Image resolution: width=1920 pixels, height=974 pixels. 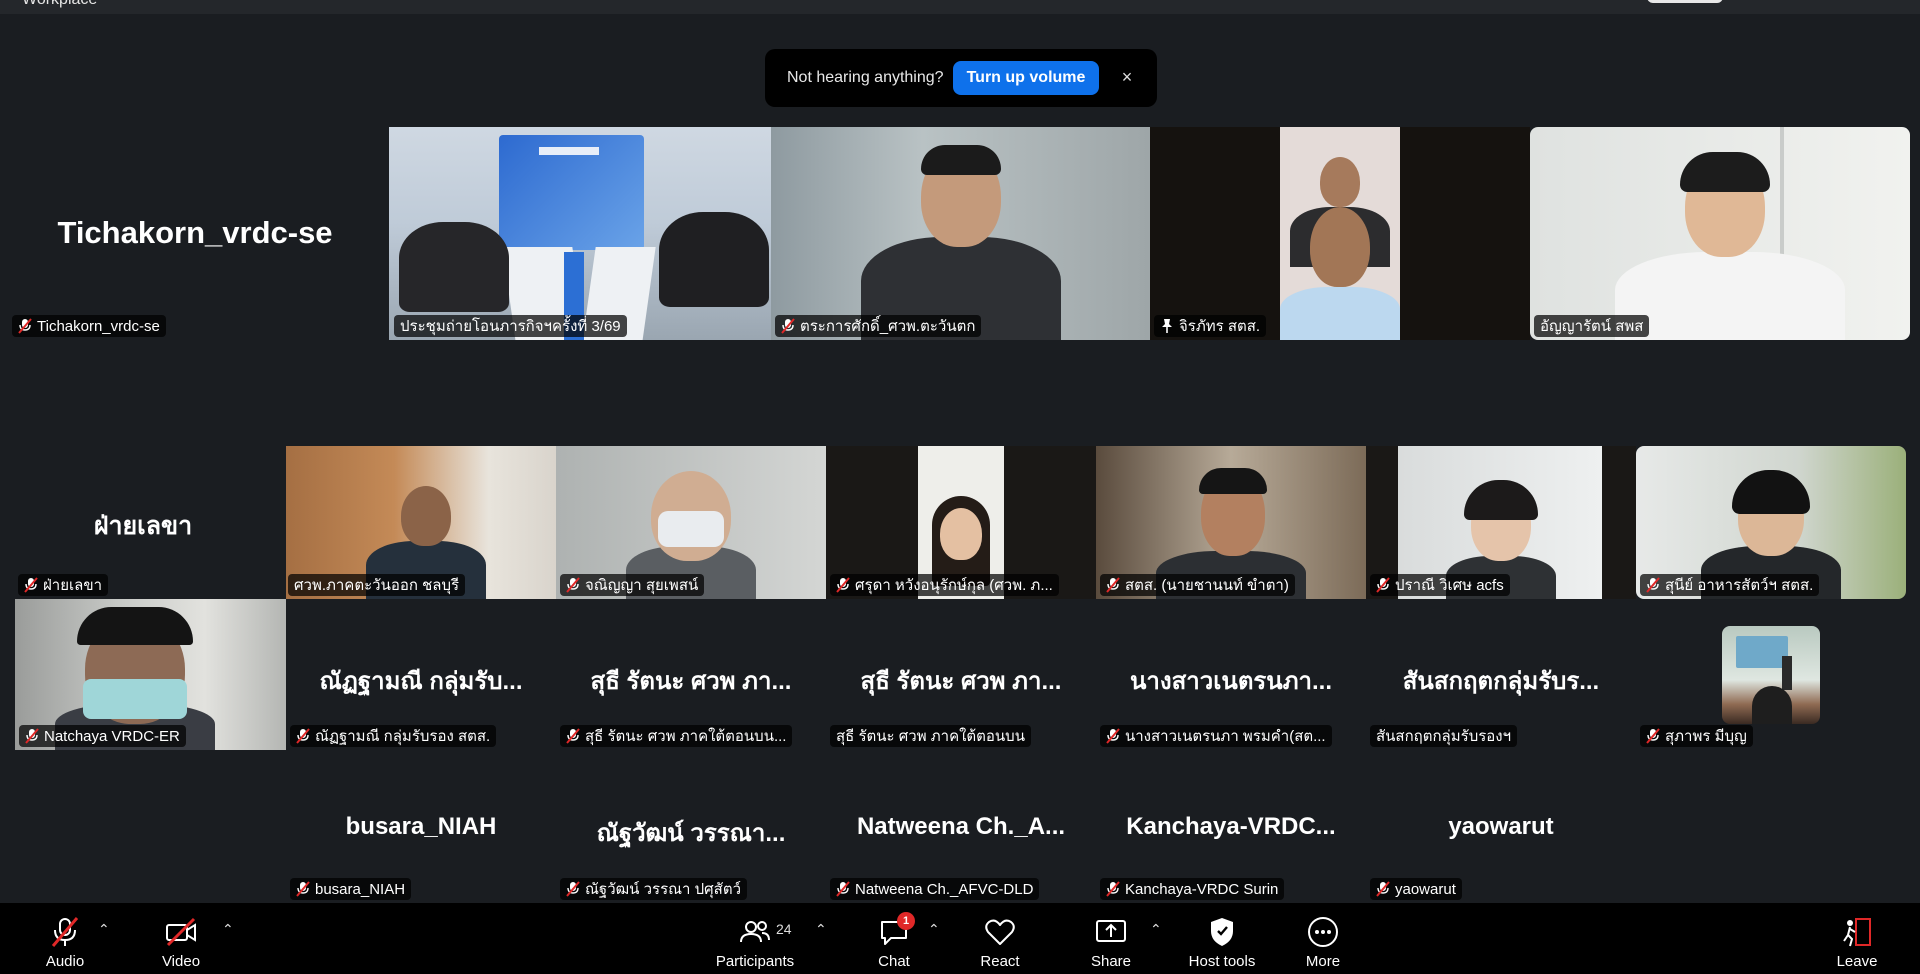 What do you see at coordinates (181, 932) in the screenshot?
I see `camera-off-icon` at bounding box center [181, 932].